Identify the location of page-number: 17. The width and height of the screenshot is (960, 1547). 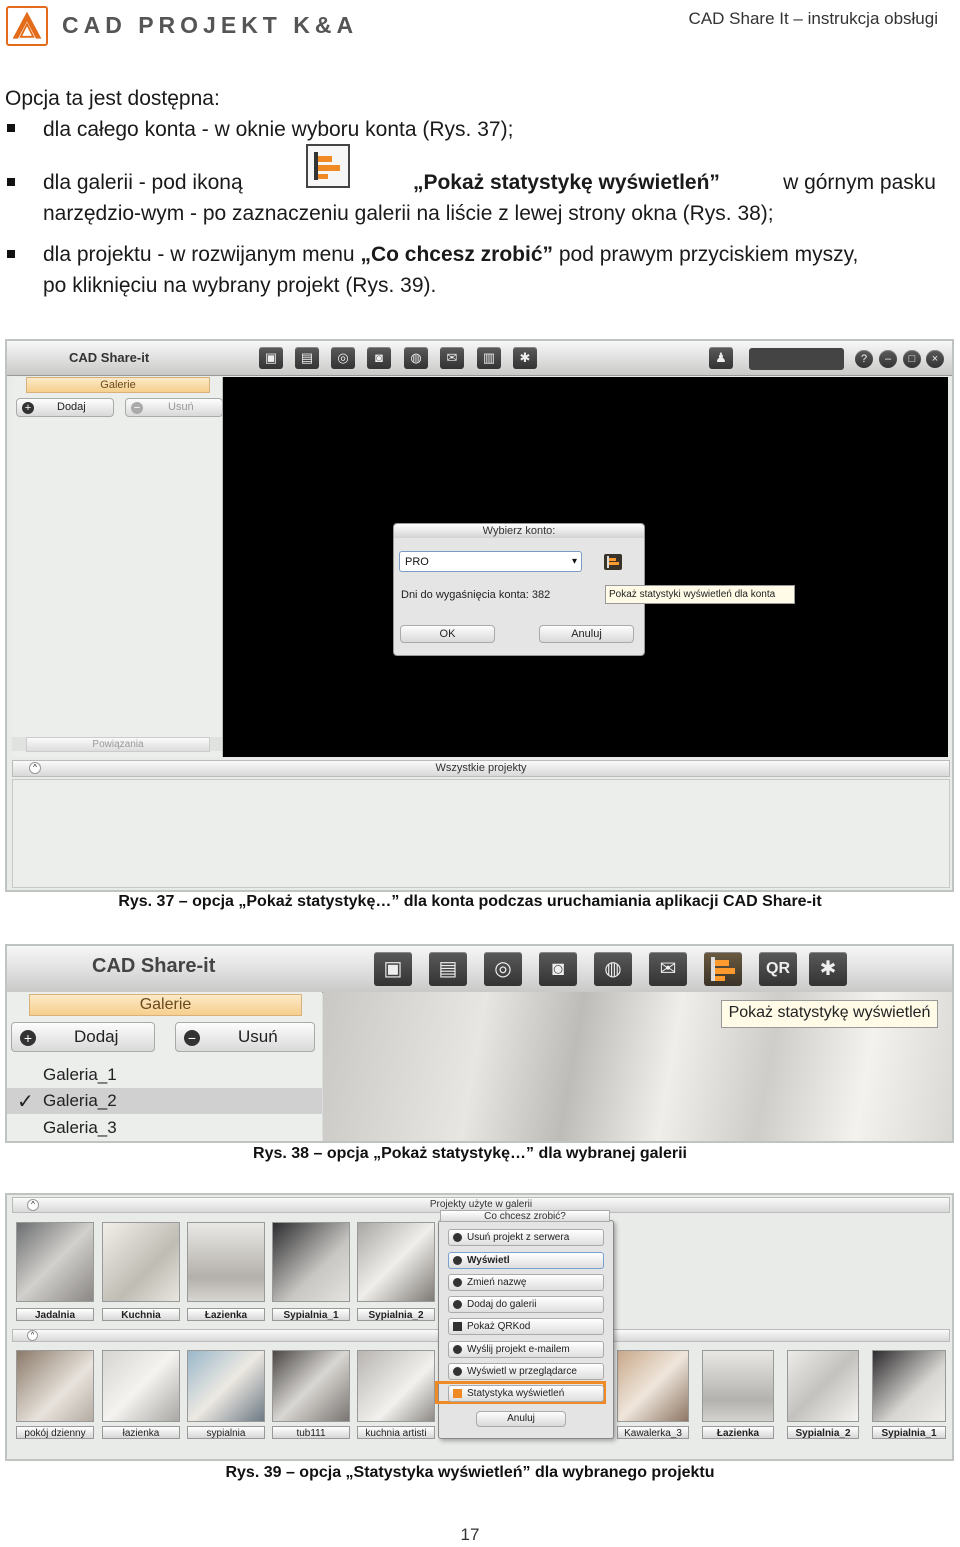
(470, 1534).